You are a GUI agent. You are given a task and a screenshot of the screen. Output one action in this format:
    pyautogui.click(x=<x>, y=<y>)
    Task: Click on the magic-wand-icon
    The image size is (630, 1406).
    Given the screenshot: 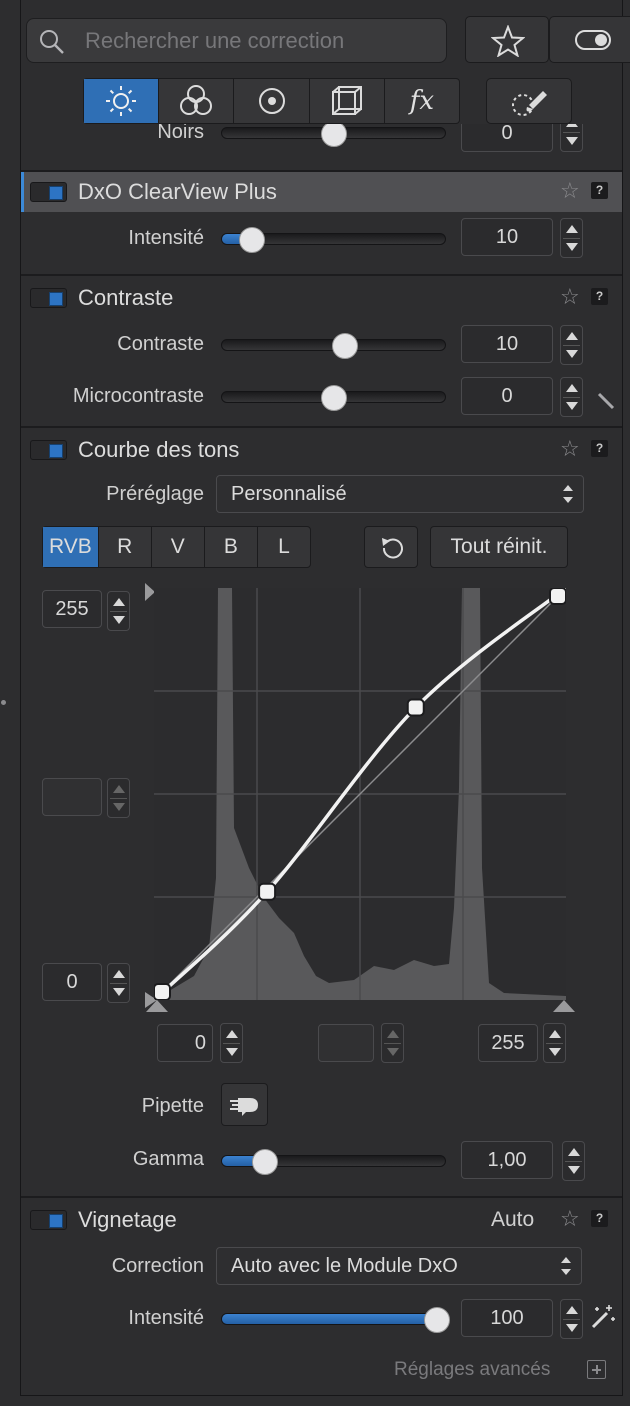 What is the action you would take?
    pyautogui.click(x=603, y=1317)
    